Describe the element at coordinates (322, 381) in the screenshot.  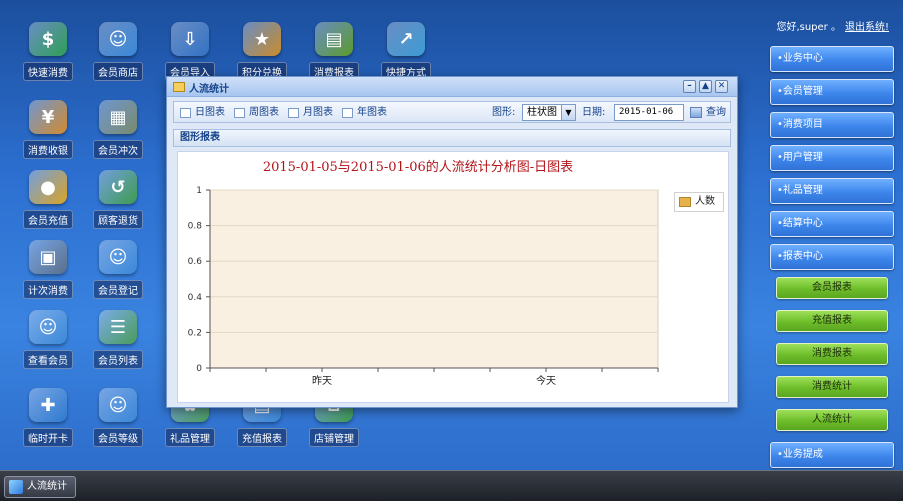
I see `x-tick-label: 昨天` at that location.